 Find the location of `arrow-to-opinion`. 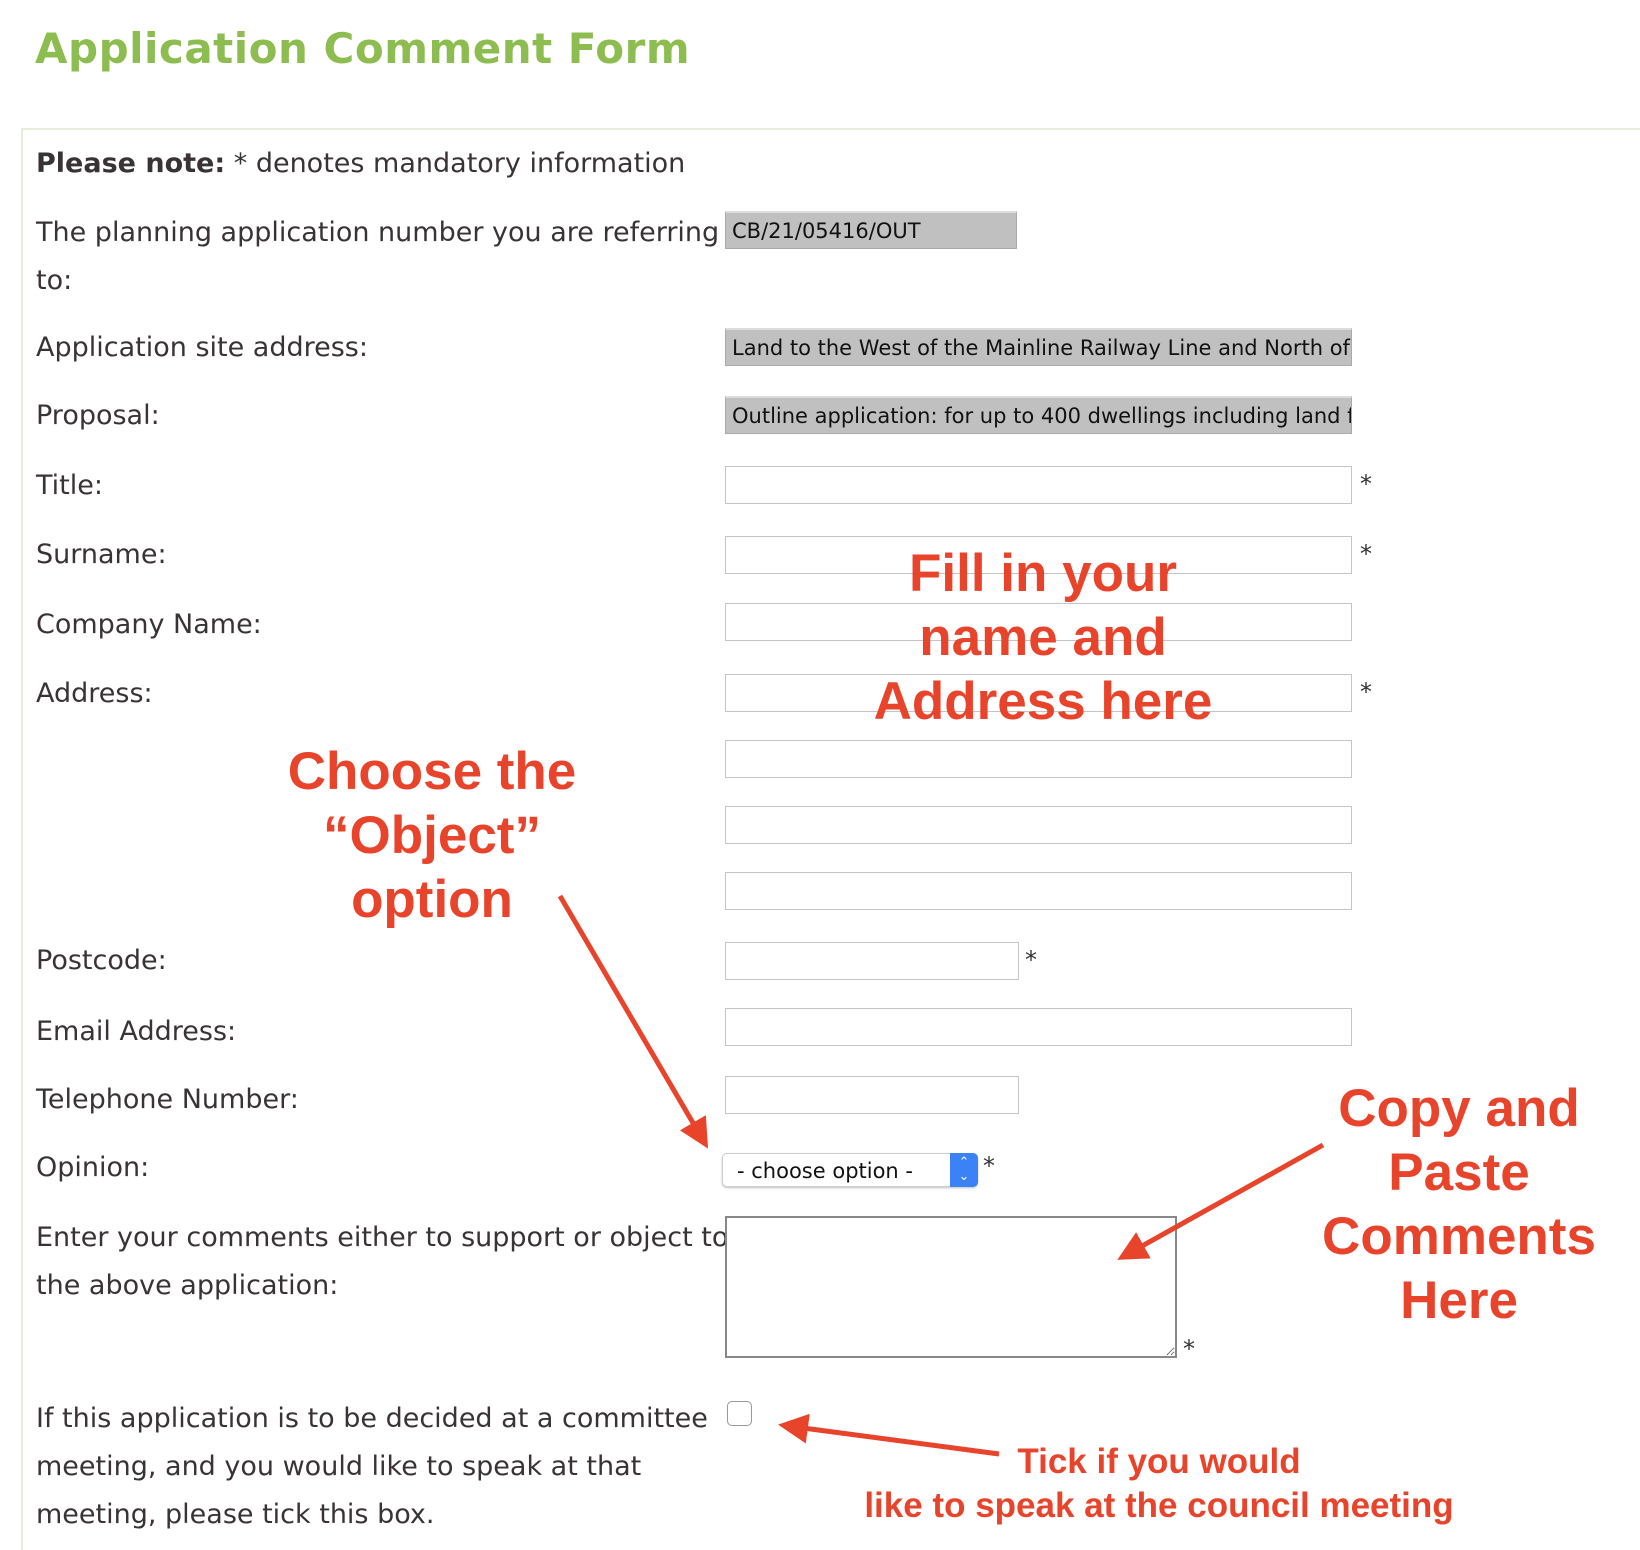

arrow-to-opinion is located at coordinates (633, 1021).